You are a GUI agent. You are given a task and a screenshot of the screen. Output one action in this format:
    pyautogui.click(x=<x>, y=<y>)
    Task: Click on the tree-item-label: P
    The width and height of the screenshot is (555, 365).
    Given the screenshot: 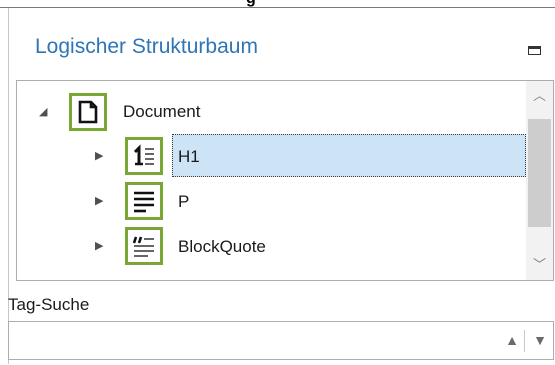 What is the action you would take?
    pyautogui.click(x=184, y=201)
    